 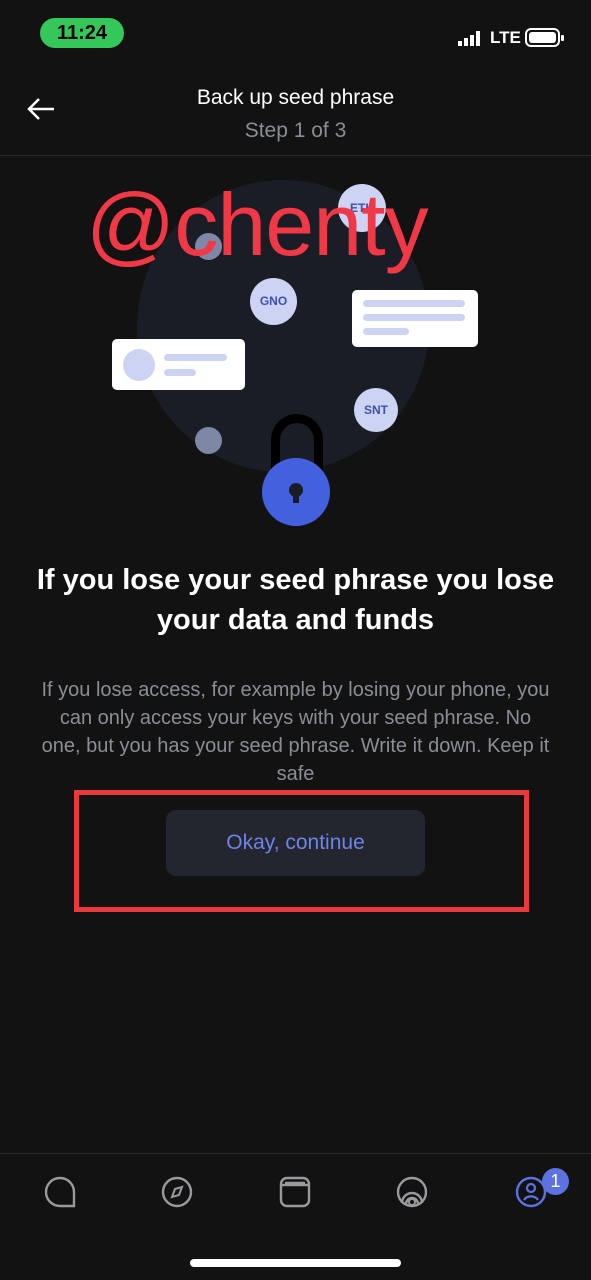 What do you see at coordinates (415, 318) in the screenshot?
I see `card-right` at bounding box center [415, 318].